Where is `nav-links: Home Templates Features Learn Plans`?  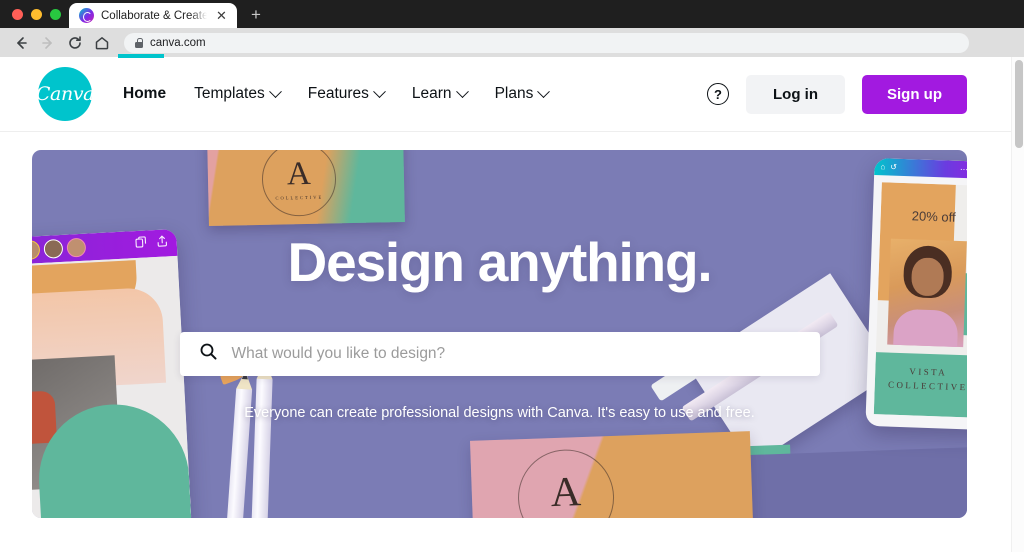 nav-links: Home Templates Features Learn Plans is located at coordinates (337, 93).